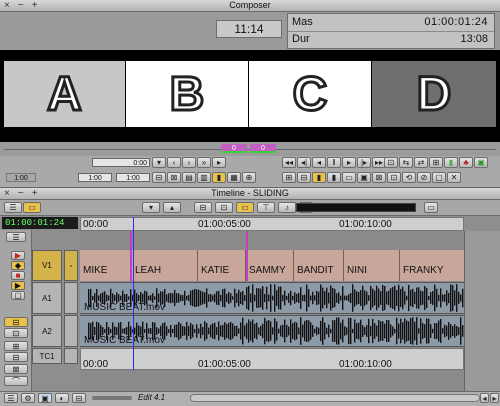 The height and width of the screenshot is (406, 500). Describe the element at coordinates (319, 265) in the screenshot. I see `clip-bandit: BANDIT` at that location.